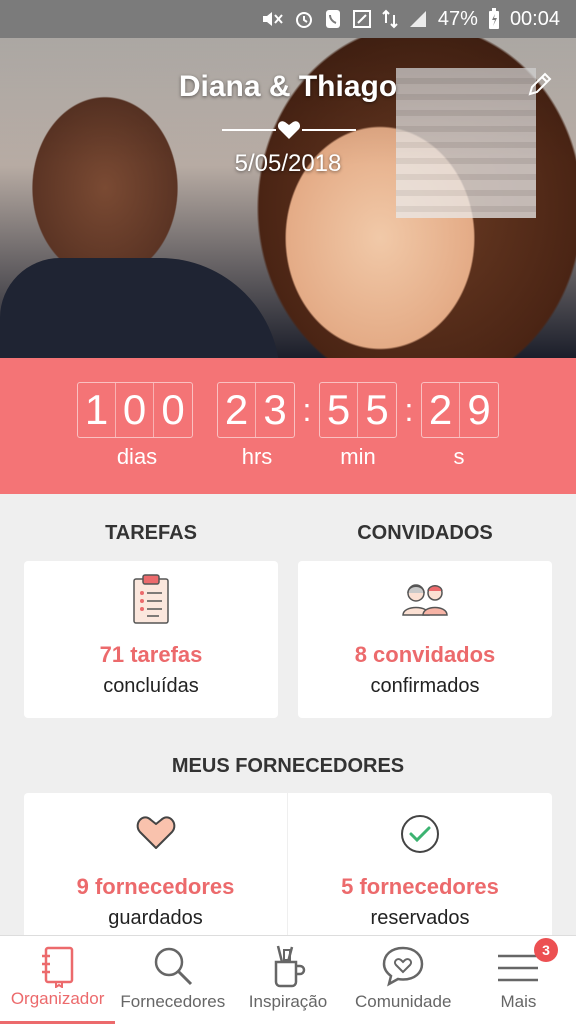 The width and height of the screenshot is (576, 1024). Describe the element at coordinates (425, 601) in the screenshot. I see `guests-icon` at that location.